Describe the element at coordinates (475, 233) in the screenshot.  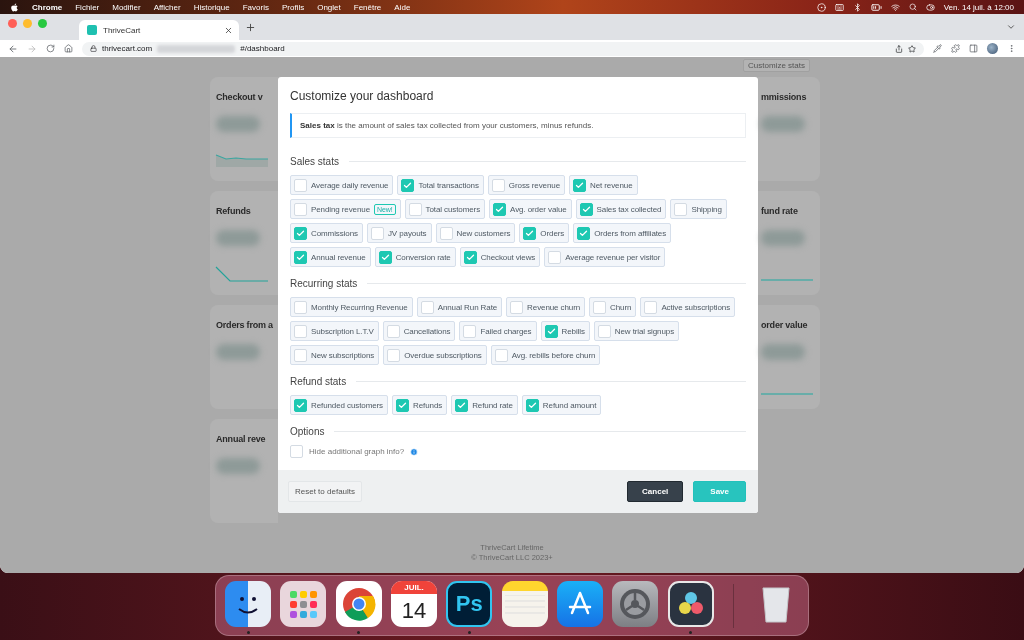
I see `stat-option: New customers` at that location.